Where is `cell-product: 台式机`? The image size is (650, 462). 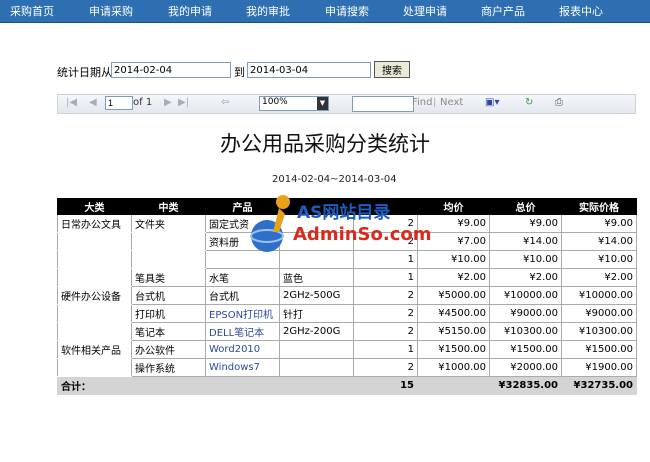 cell-product: 台式机 is located at coordinates (242, 295).